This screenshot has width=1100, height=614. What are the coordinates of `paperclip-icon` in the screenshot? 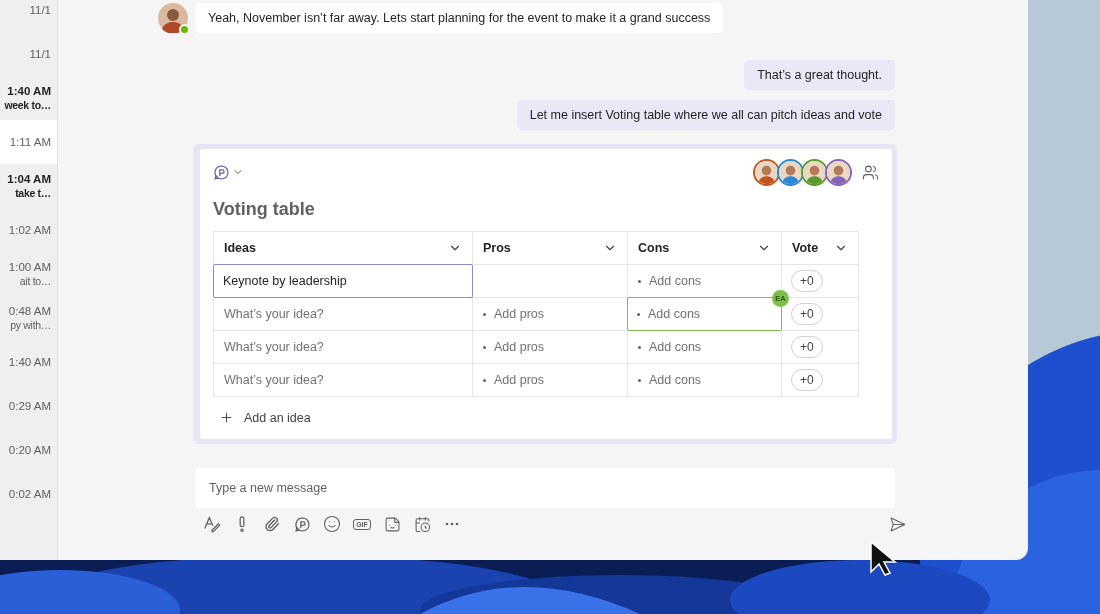 It's located at (272, 524).